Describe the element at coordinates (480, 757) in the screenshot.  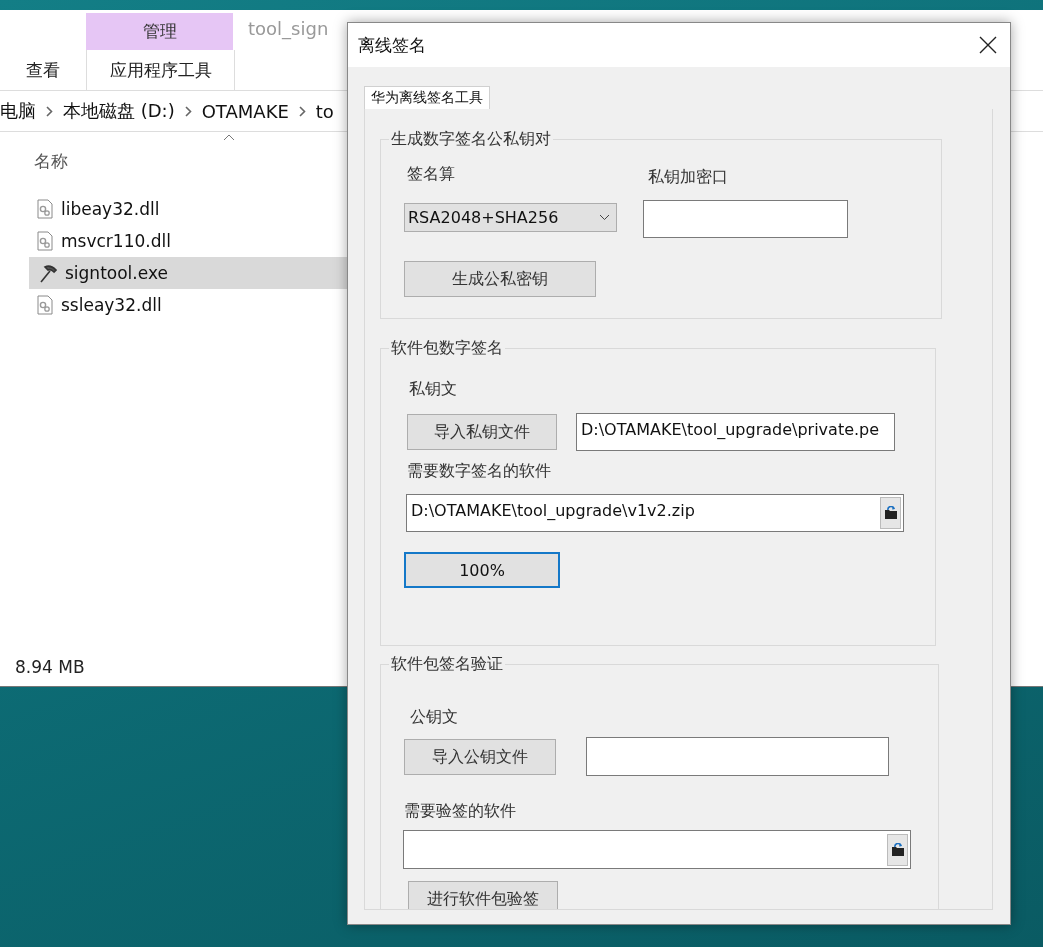
I see `import-key-button: 导入公钥文件` at that location.